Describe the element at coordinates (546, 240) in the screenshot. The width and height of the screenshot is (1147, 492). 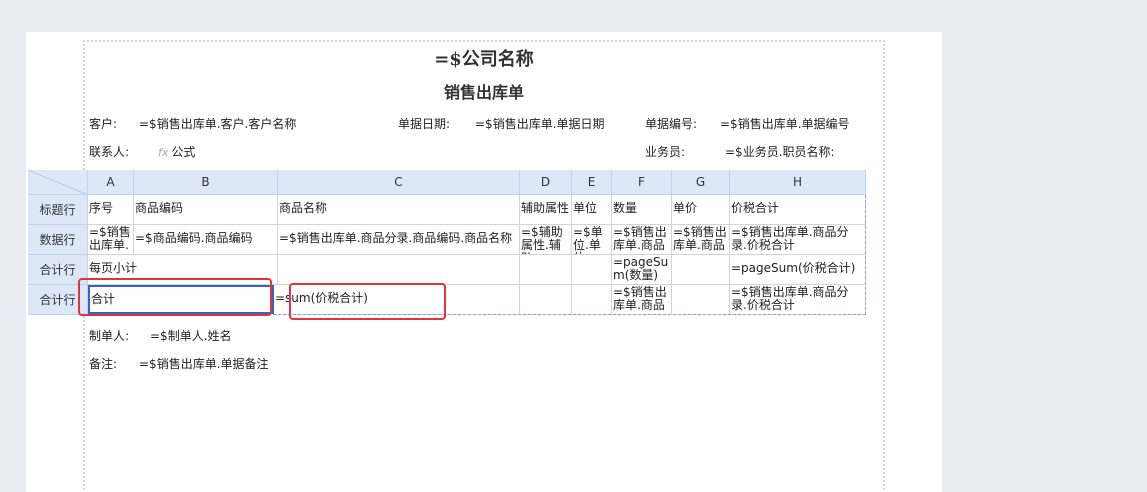
I see `cell-d2: =$辅助属性.辅助` at that location.